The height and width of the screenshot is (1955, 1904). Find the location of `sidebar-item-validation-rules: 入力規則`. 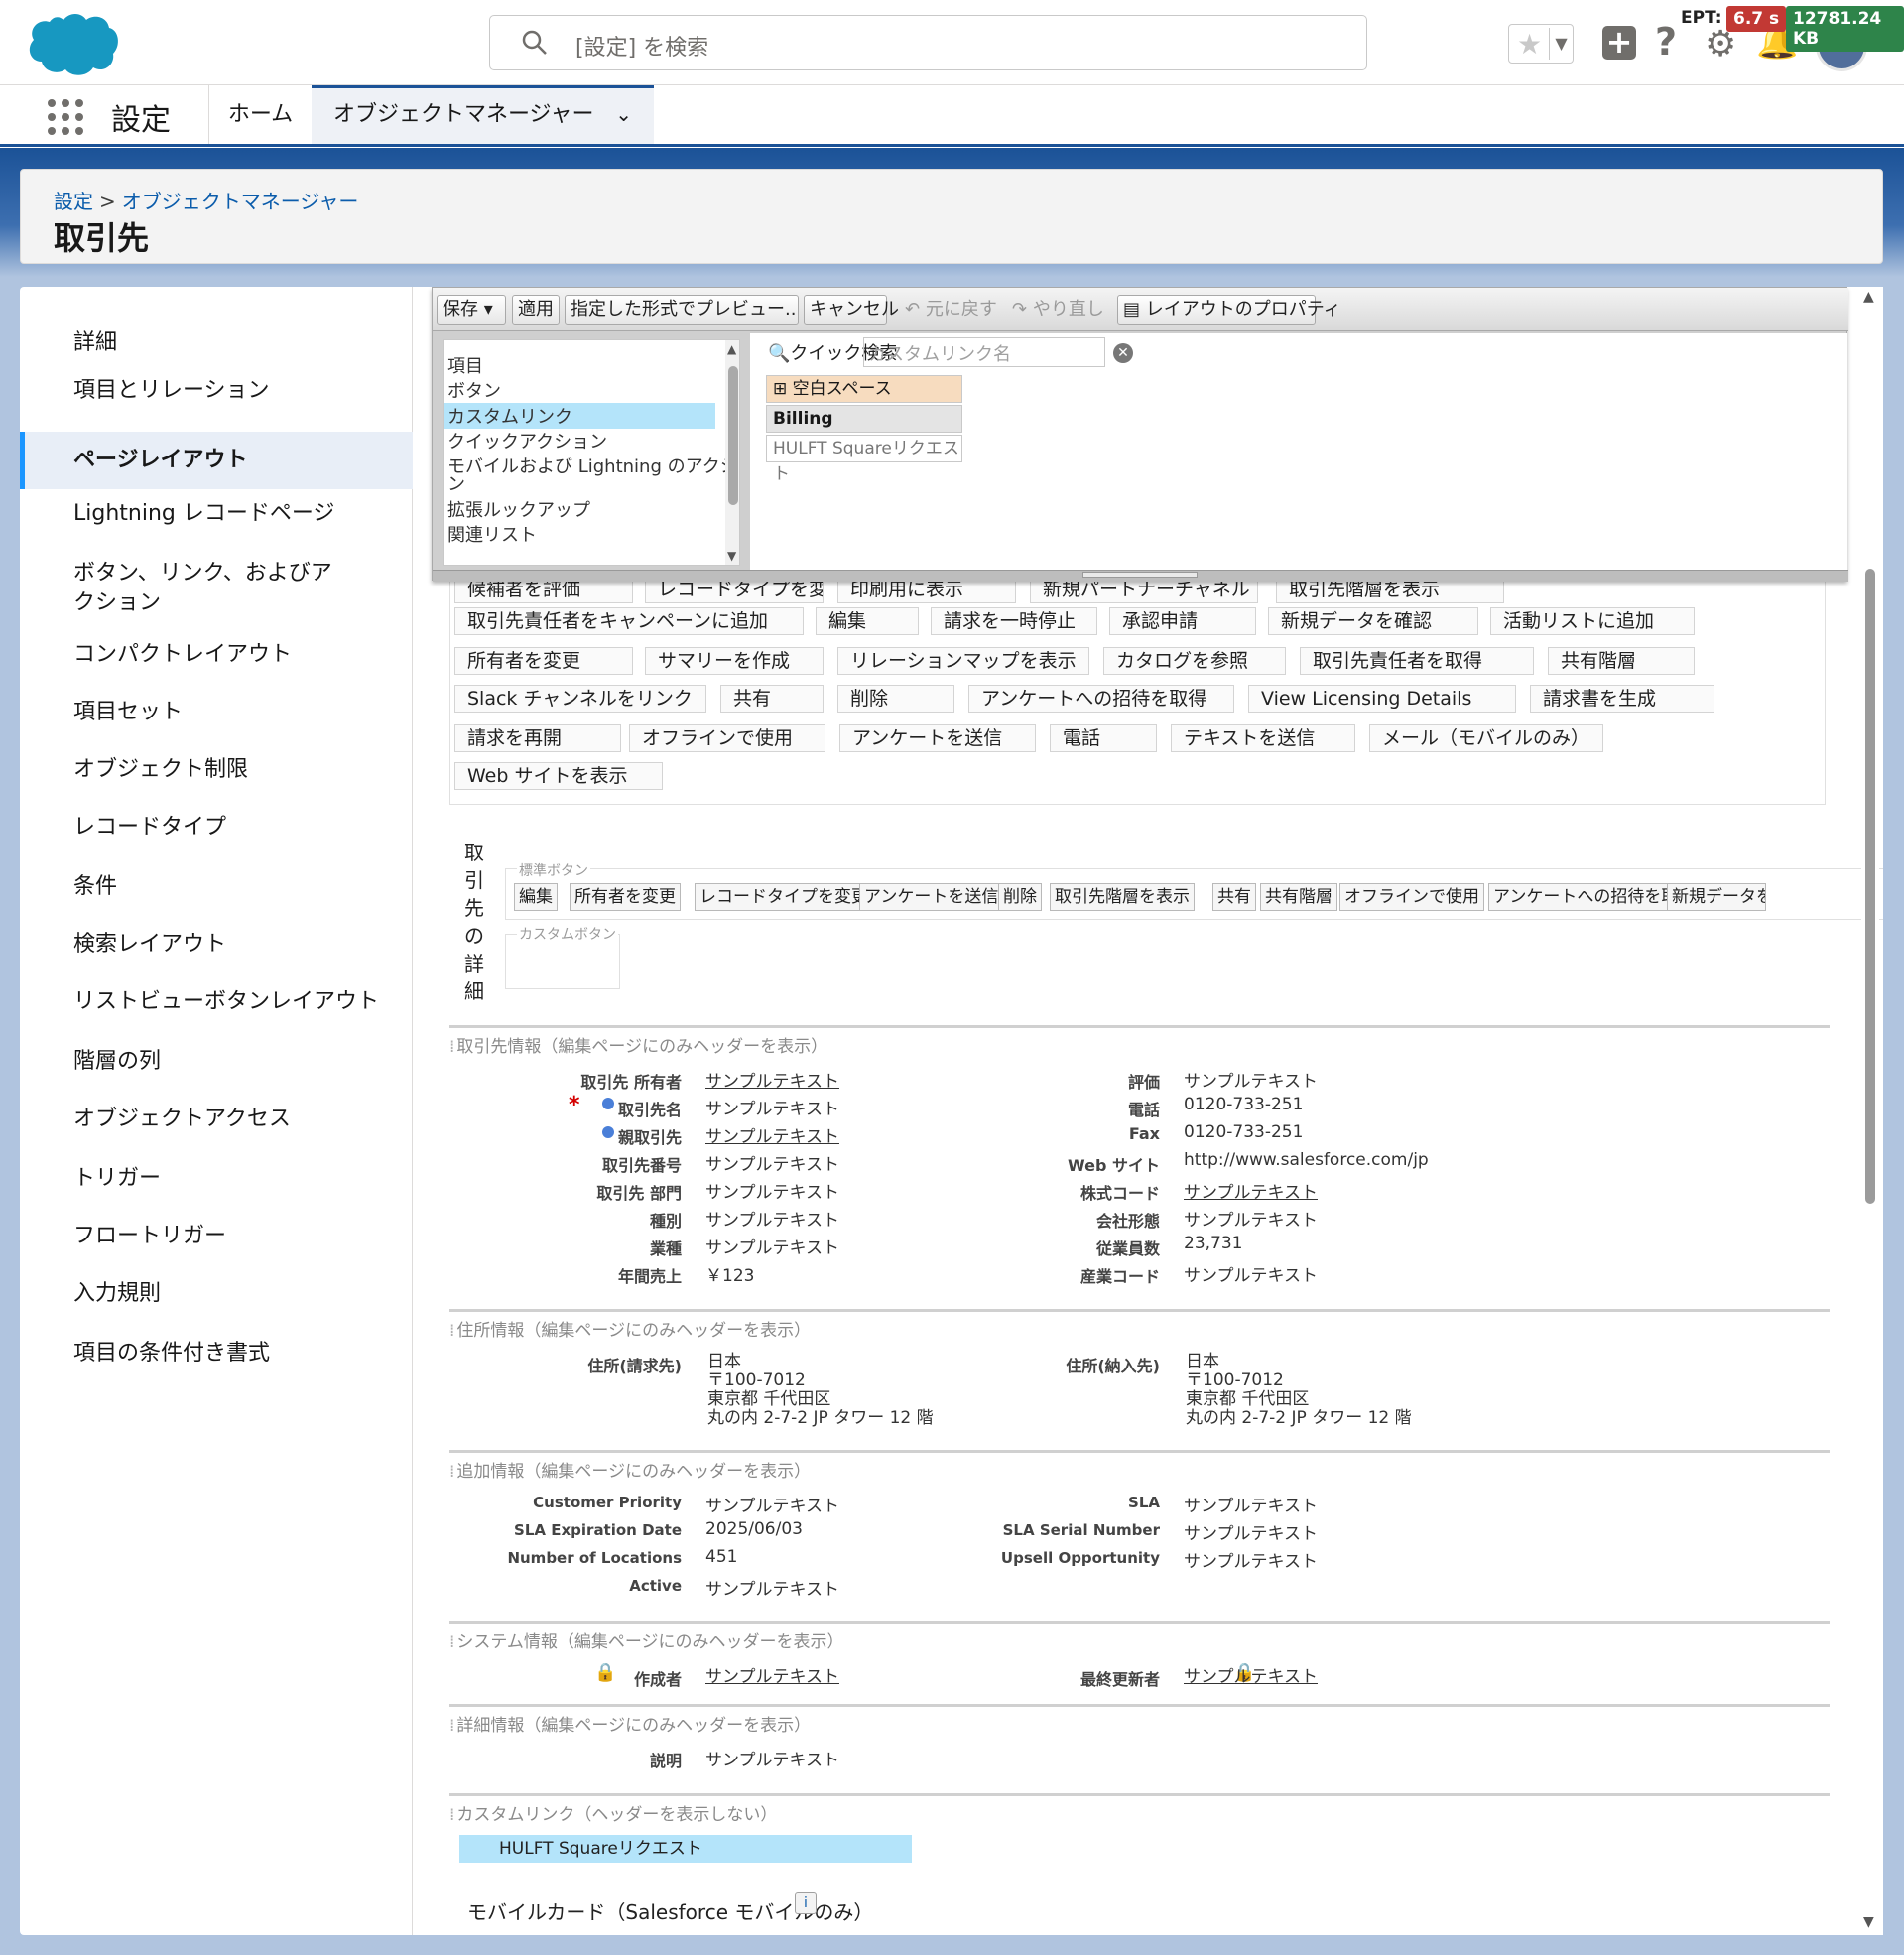

sidebar-item-validation-rules: 入力規則 is located at coordinates (216, 1294).